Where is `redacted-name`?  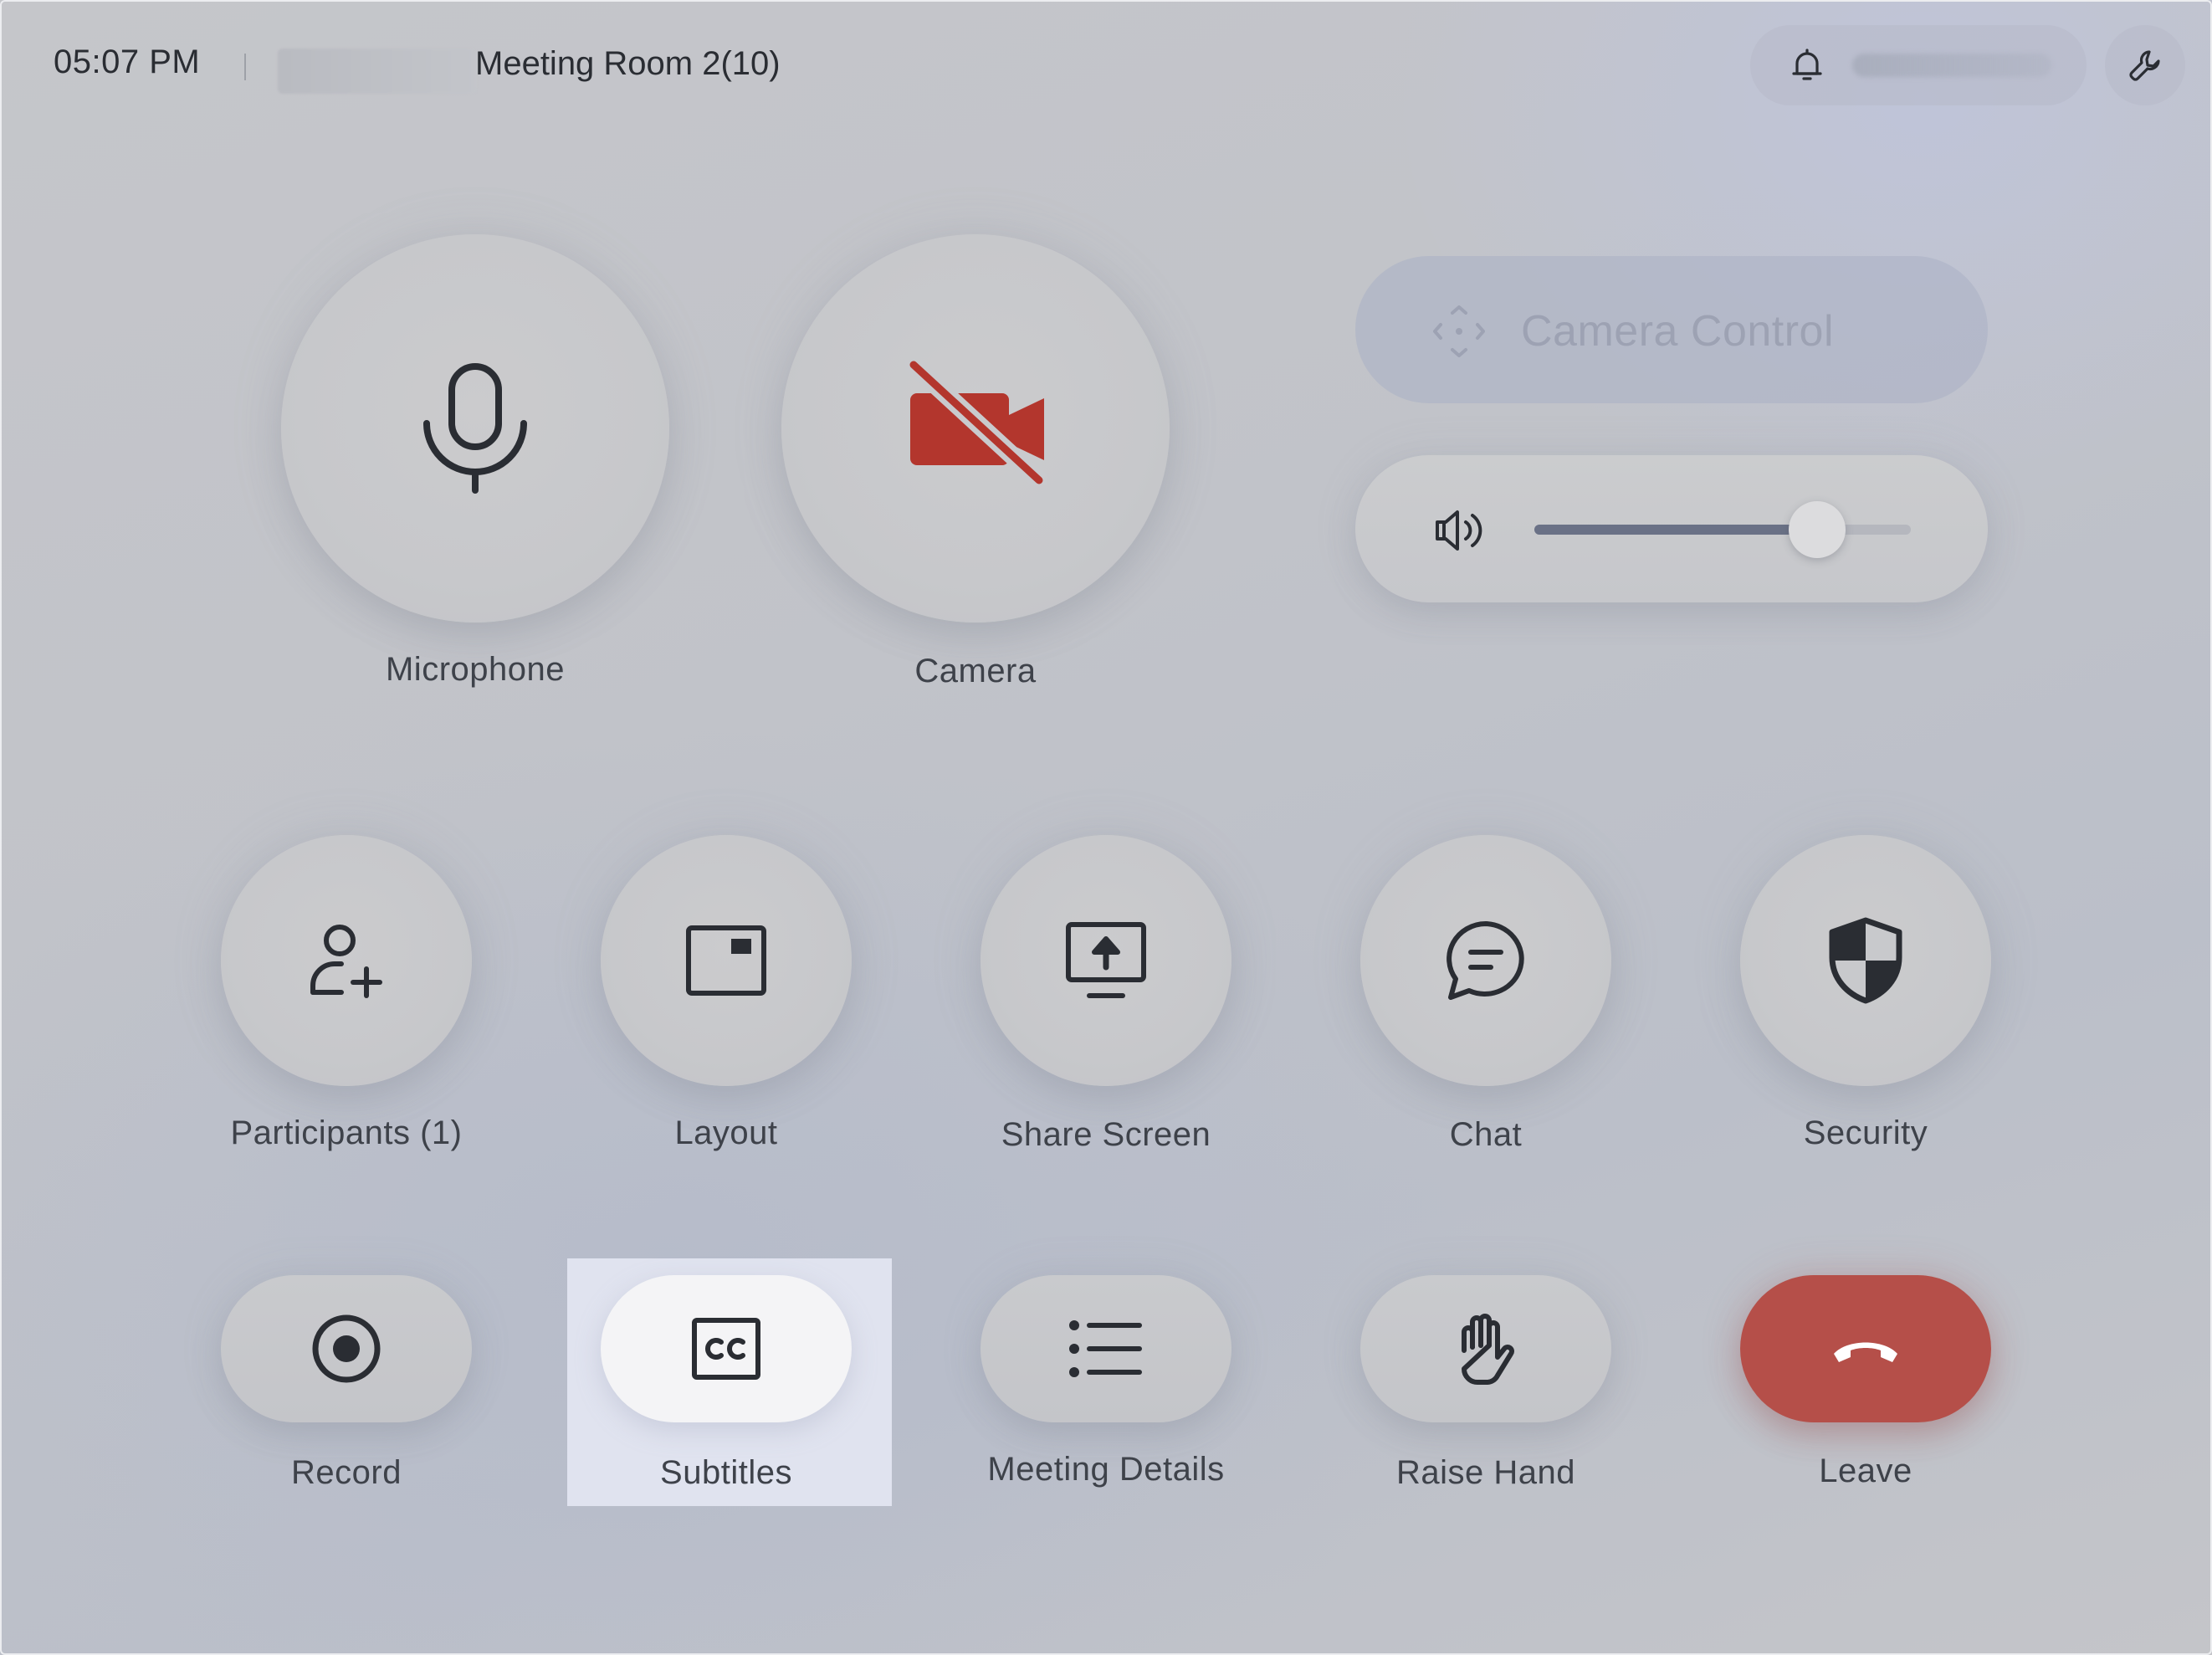 redacted-name is located at coordinates (377, 71).